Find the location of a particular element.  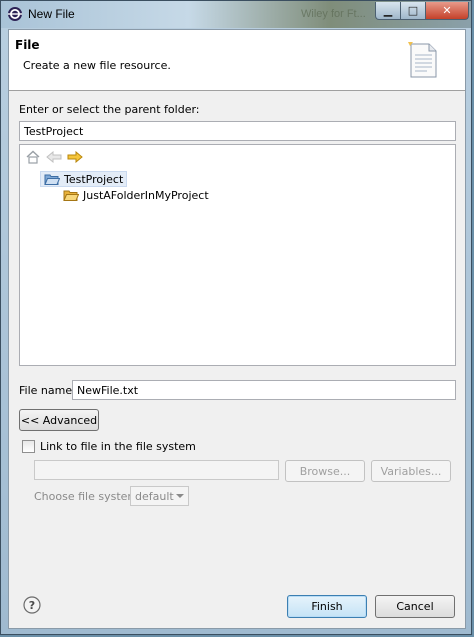

banner-description: Create a new file resource. is located at coordinates (97, 65).